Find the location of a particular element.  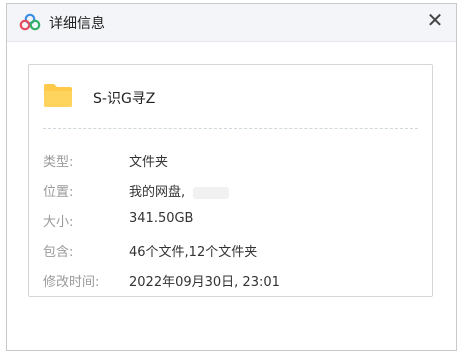

redacted-path is located at coordinates (211, 192).